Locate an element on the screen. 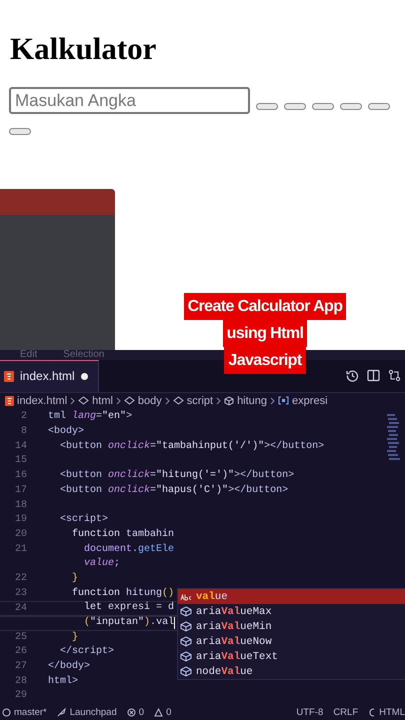 This screenshot has height=720, width=405. status-item: CRLF is located at coordinates (345, 712).